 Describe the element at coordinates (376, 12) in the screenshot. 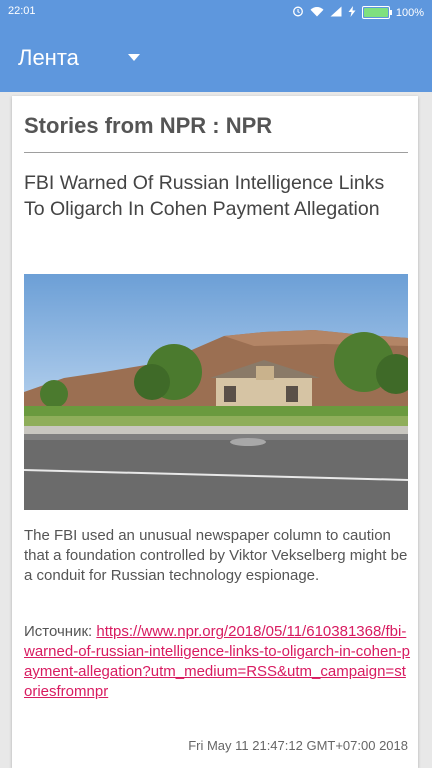

I see `battery-icon` at that location.